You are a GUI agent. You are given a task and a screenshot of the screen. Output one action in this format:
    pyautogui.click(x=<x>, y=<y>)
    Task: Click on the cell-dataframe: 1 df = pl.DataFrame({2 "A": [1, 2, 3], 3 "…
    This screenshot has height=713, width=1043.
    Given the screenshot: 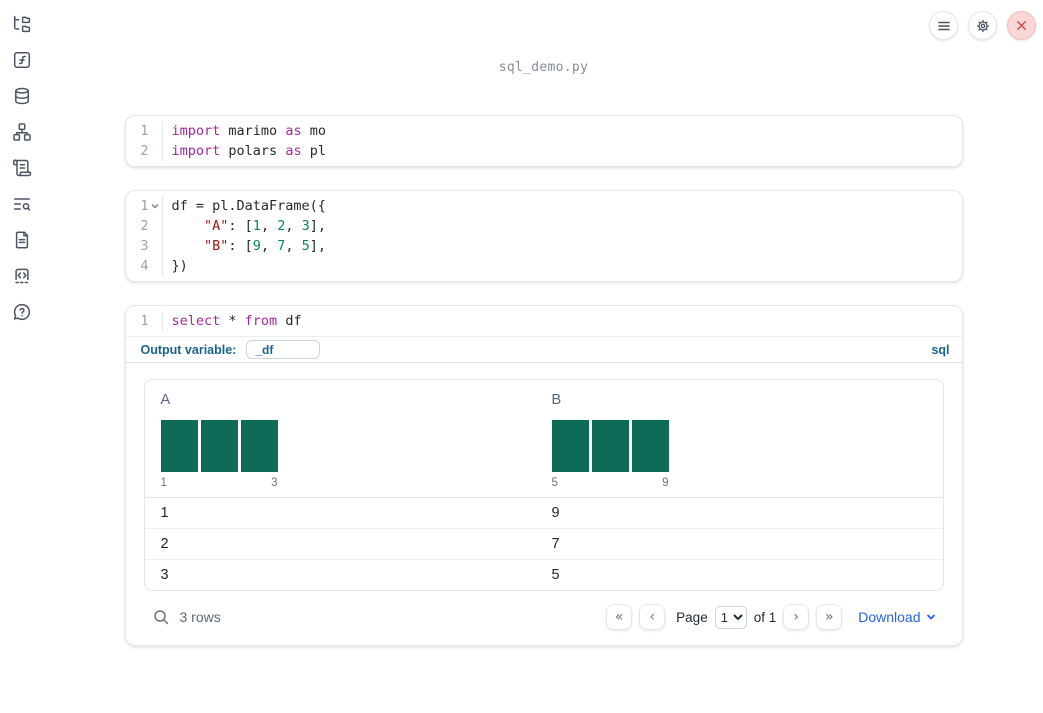 What is the action you would take?
    pyautogui.click(x=543, y=236)
    